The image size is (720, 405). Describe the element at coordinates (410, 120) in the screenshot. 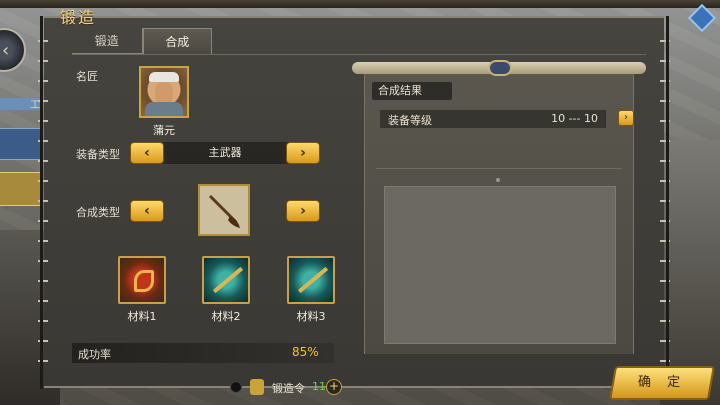

I see `equip-level-label: 装备等级` at that location.